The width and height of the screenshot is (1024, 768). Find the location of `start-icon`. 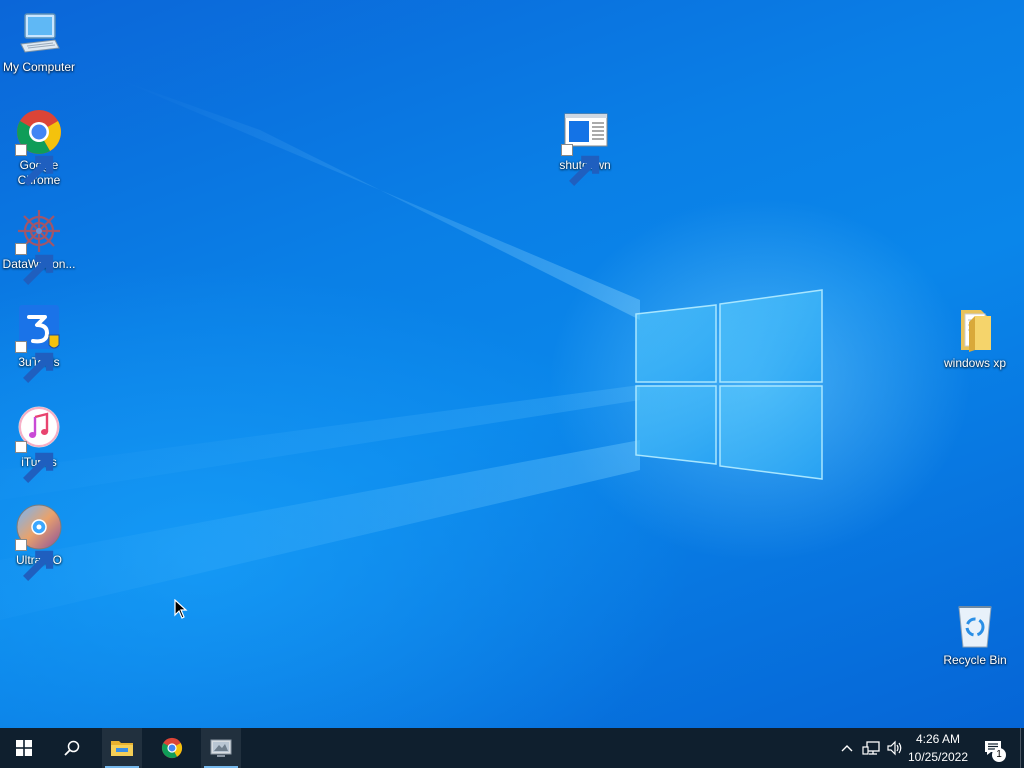

start-icon is located at coordinates (24, 748).